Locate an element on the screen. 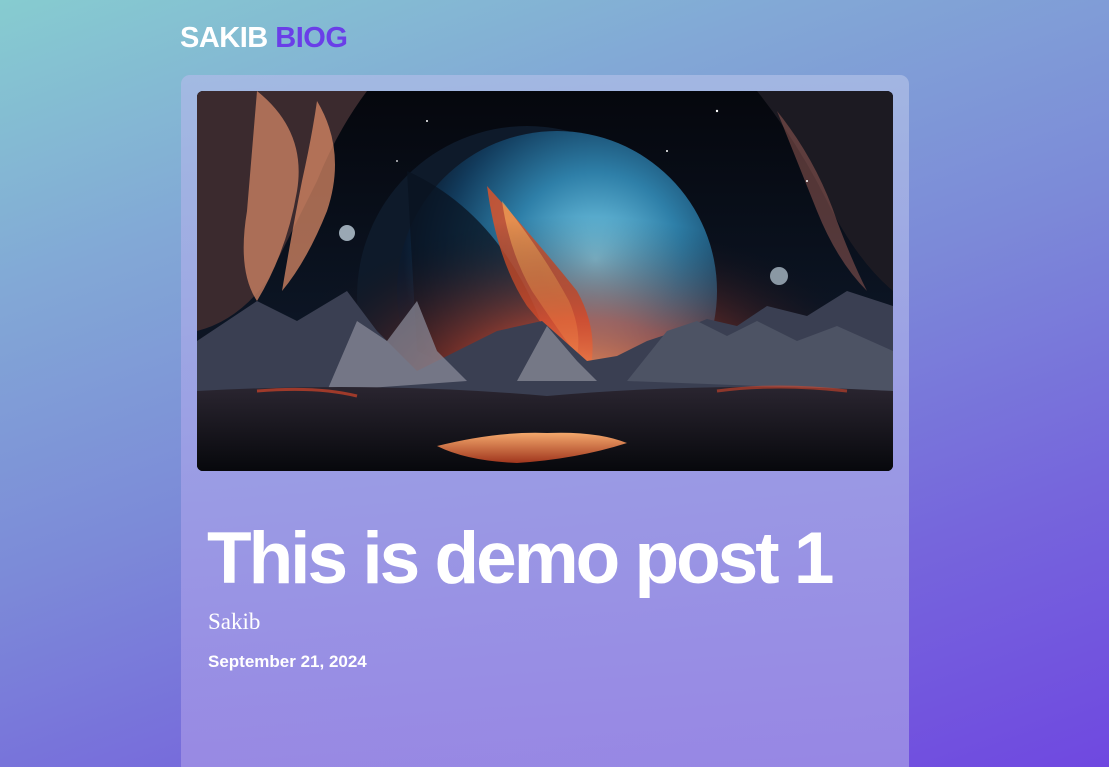 The height and width of the screenshot is (767, 1109). post-date: September 21, 2024 is located at coordinates (287, 661).